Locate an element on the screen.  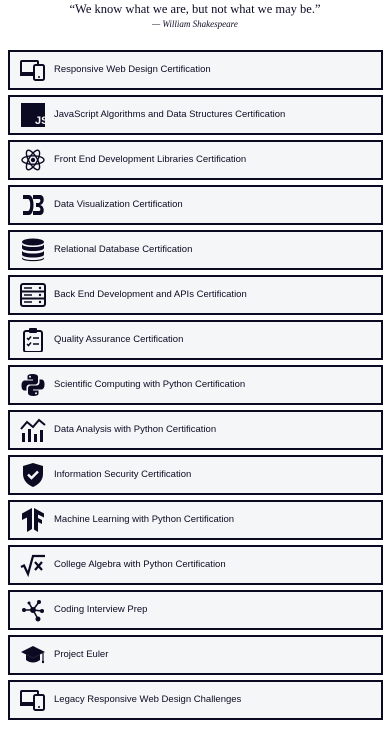
cert-label: Coding Interview Prep is located at coordinates (101, 609).